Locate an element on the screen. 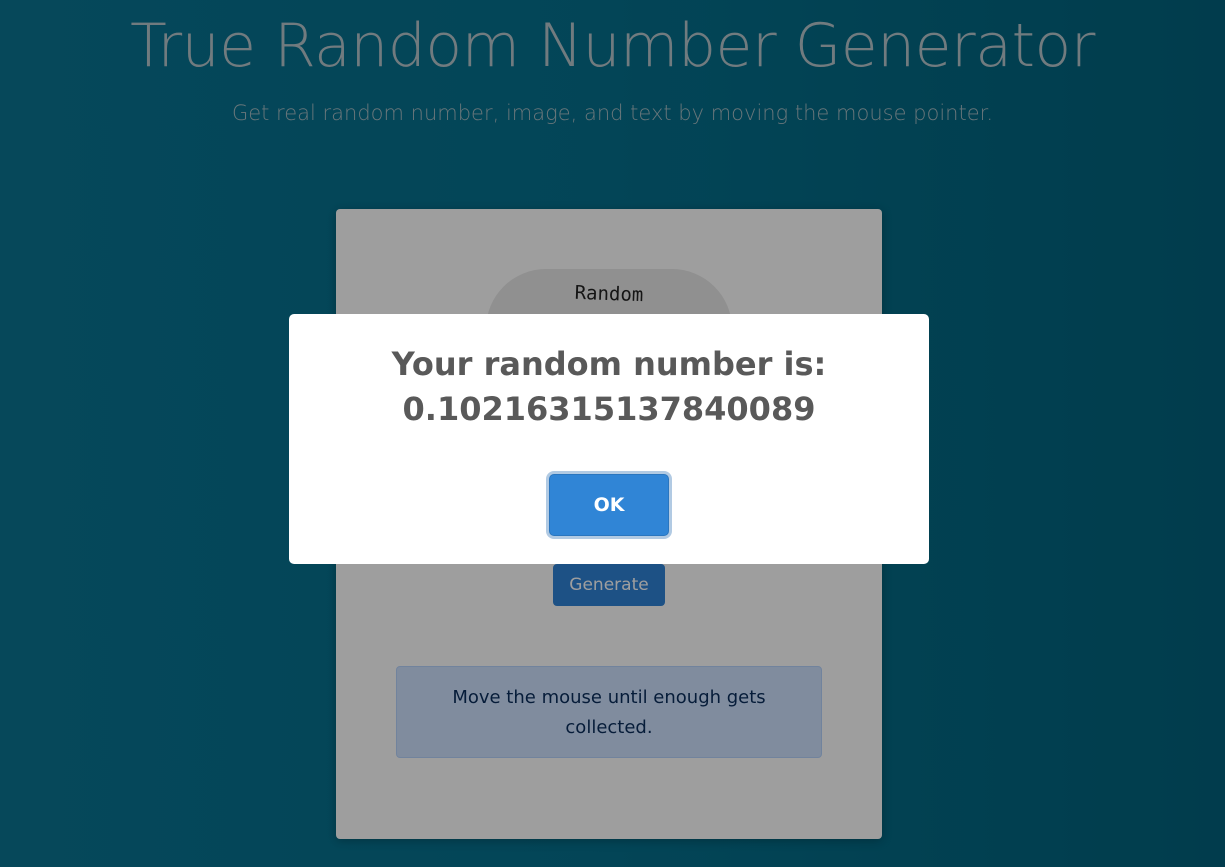 This screenshot has width=1225, height=867. dialog-title: Your random number is: is located at coordinates (609, 364).